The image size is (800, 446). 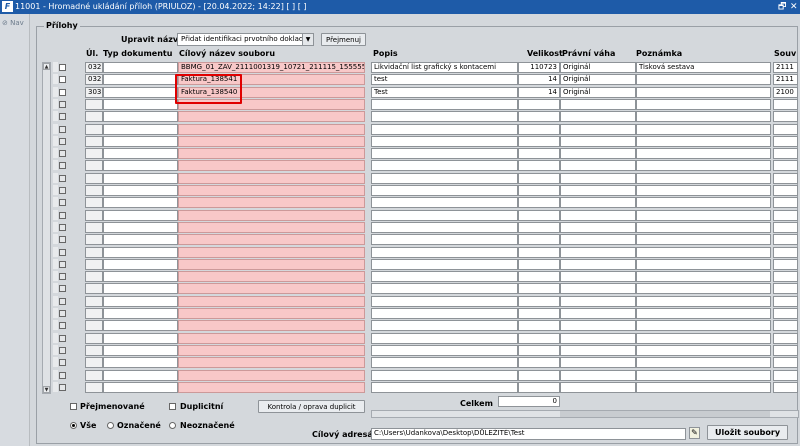 What do you see at coordinates (46, 389) in the screenshot?
I see `scroll-down-icon: ▼` at bounding box center [46, 389].